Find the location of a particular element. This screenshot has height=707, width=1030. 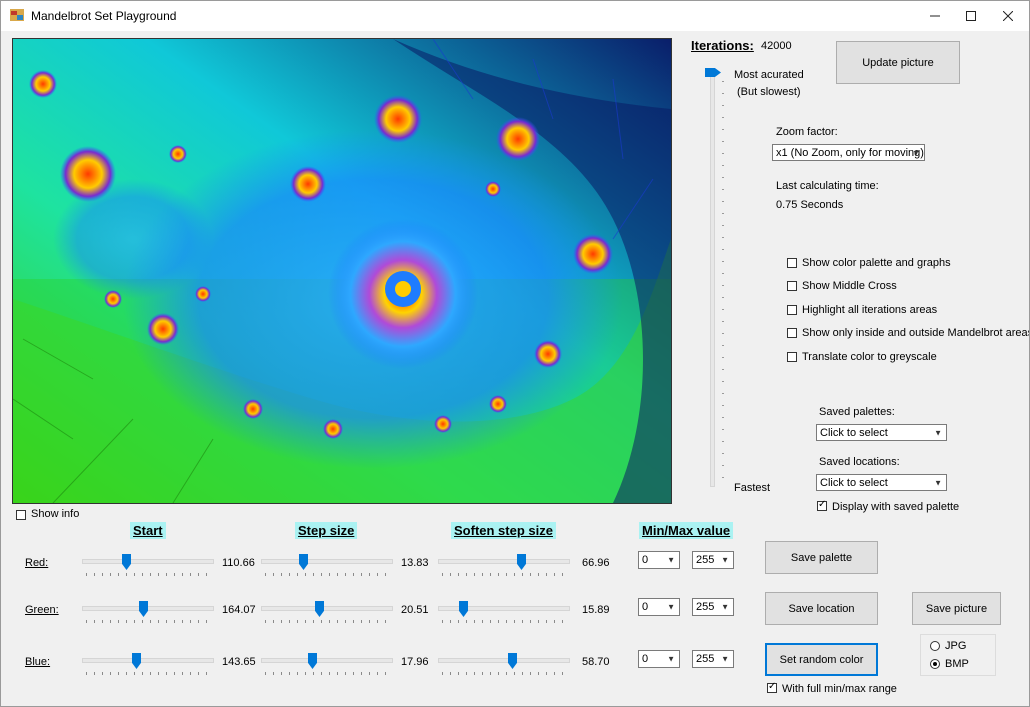

saved-locations-select: Click to select ▼ is located at coordinates (881, 482).